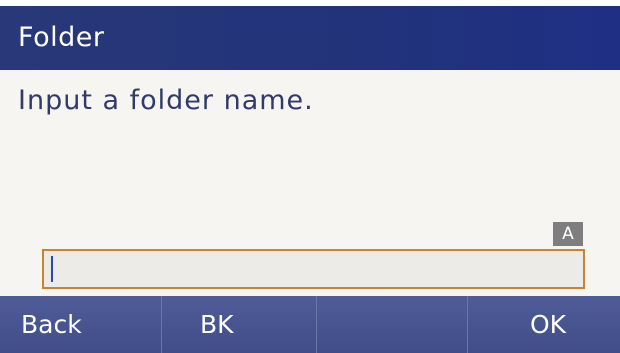  Describe the element at coordinates (80, 324) in the screenshot. I see `softkey-back: Back` at that location.